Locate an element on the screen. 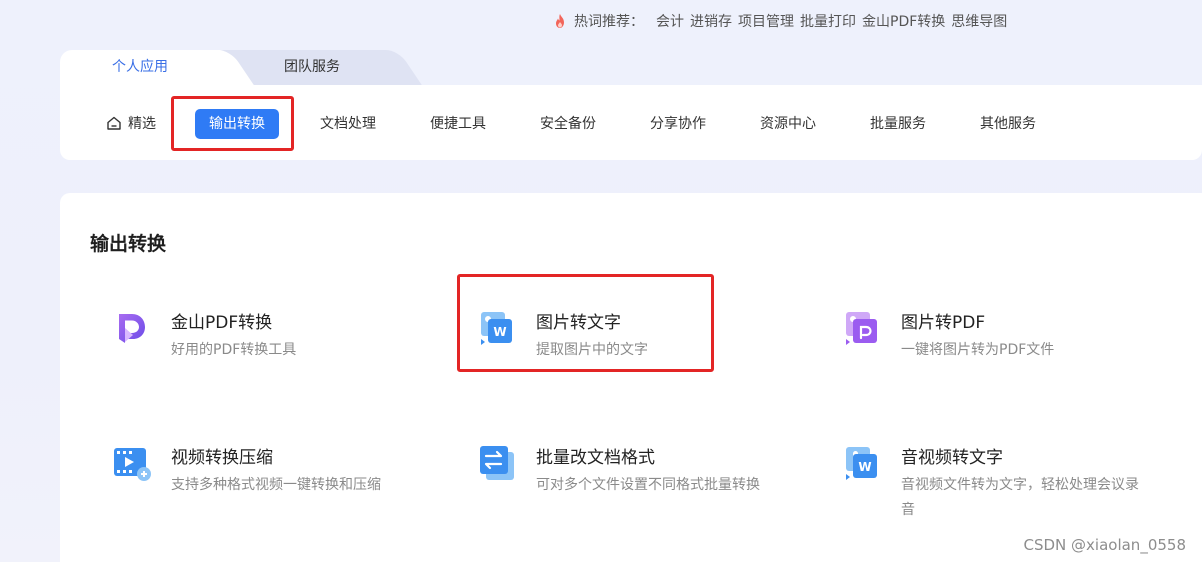  card-image-to-text: W 图片转文字 提取图片中的文字 is located at coordinates (637, 348).